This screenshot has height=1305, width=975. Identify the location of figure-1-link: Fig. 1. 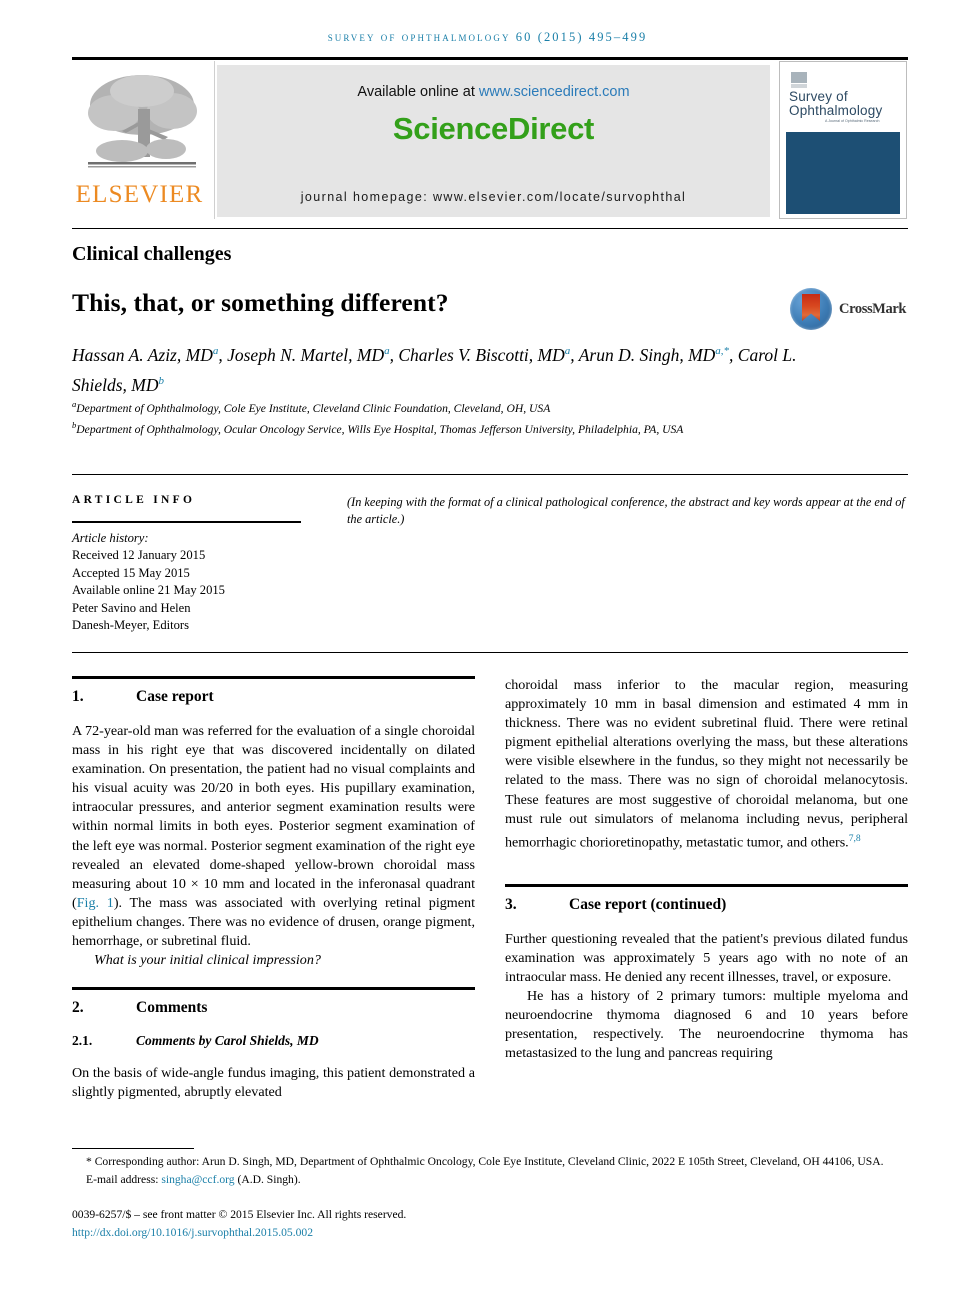
(95, 903).